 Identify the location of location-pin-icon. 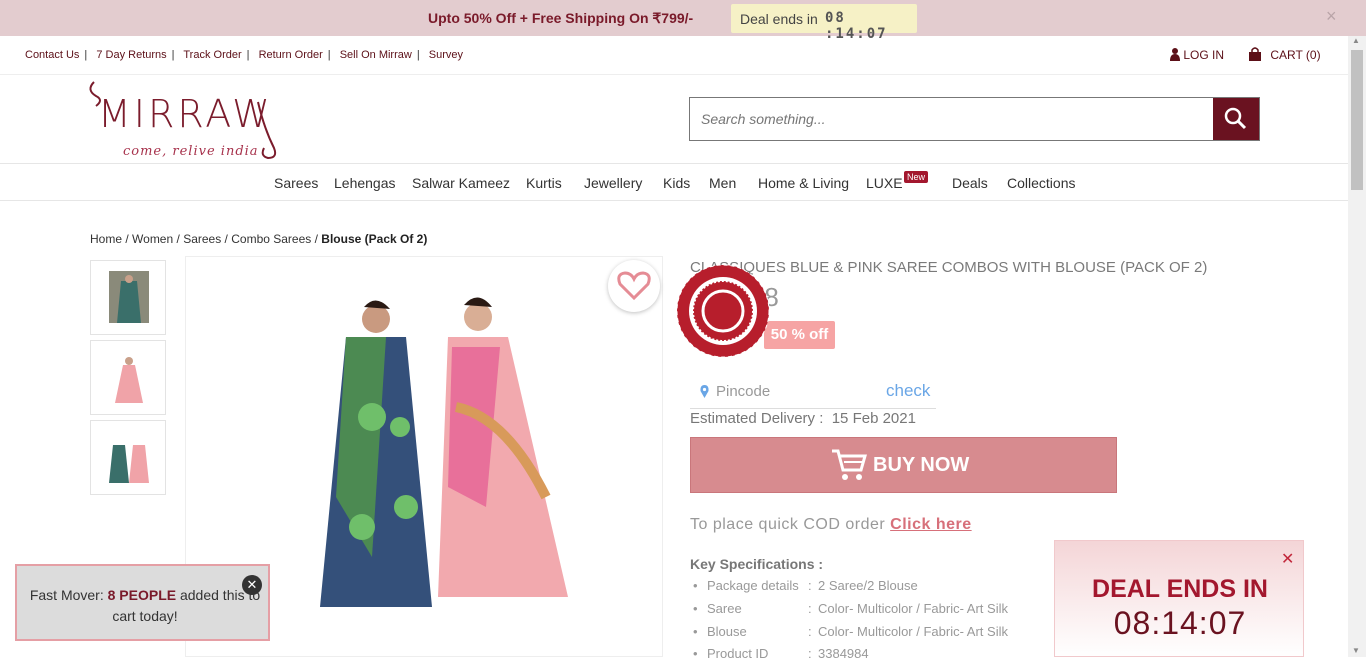
(704, 391).